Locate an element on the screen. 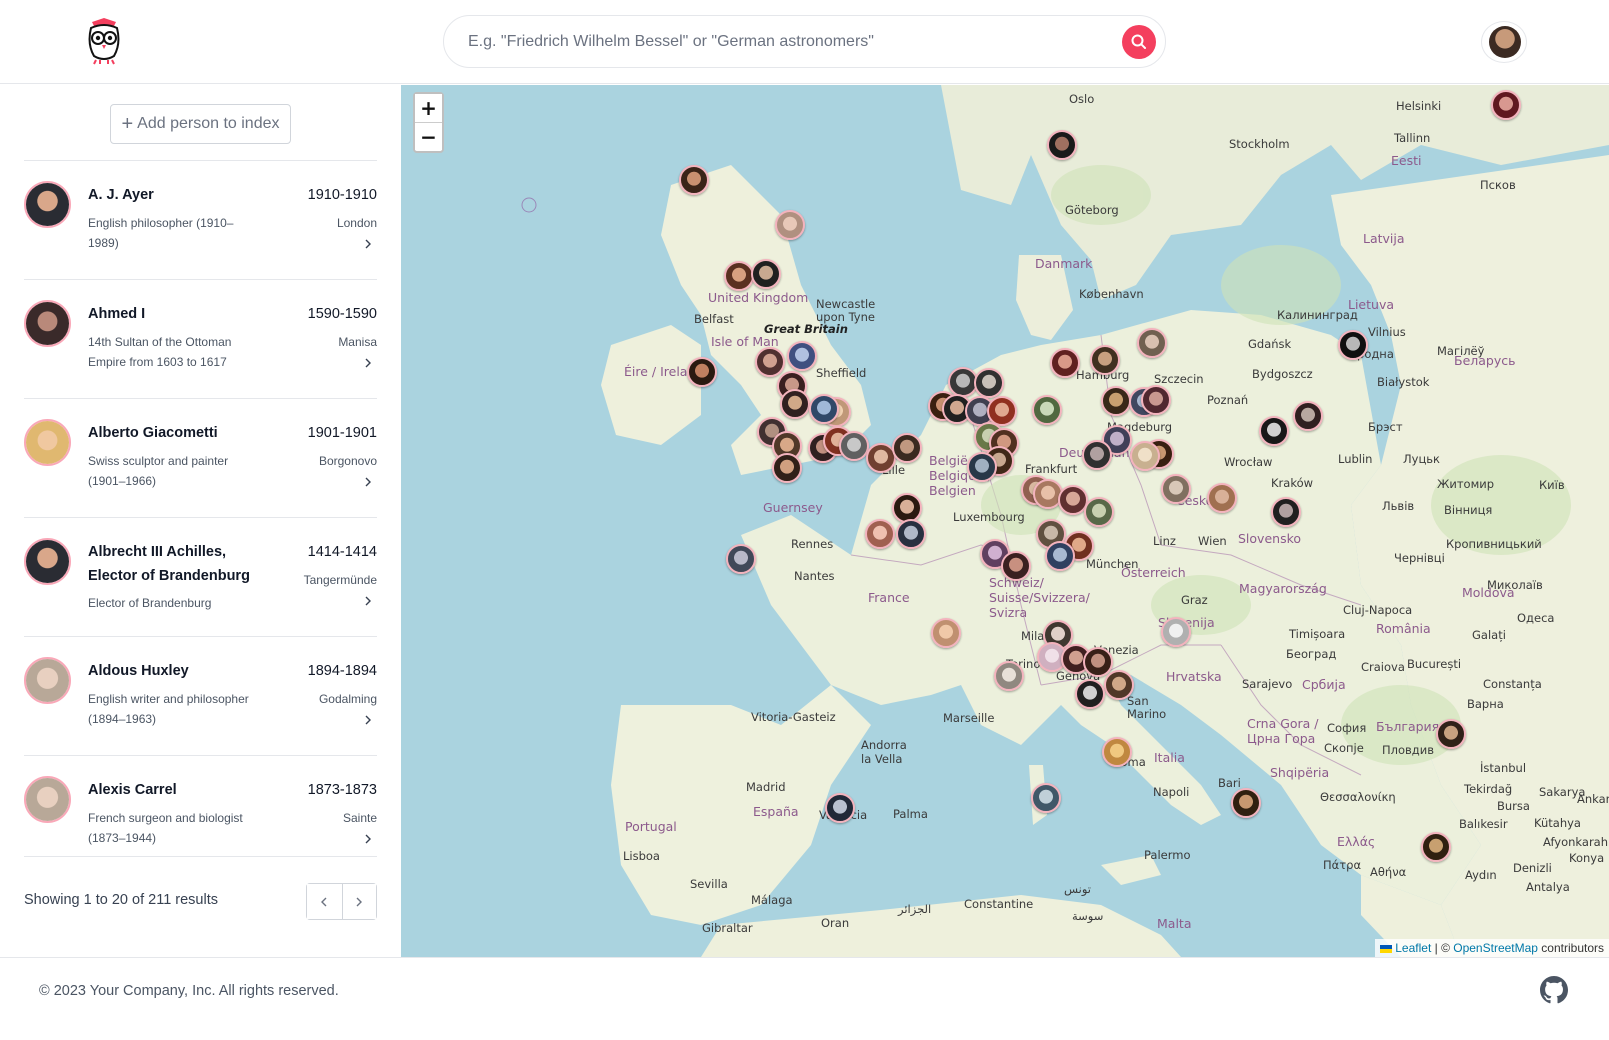 The width and height of the screenshot is (1609, 1040). next-page-button is located at coordinates (358, 901).